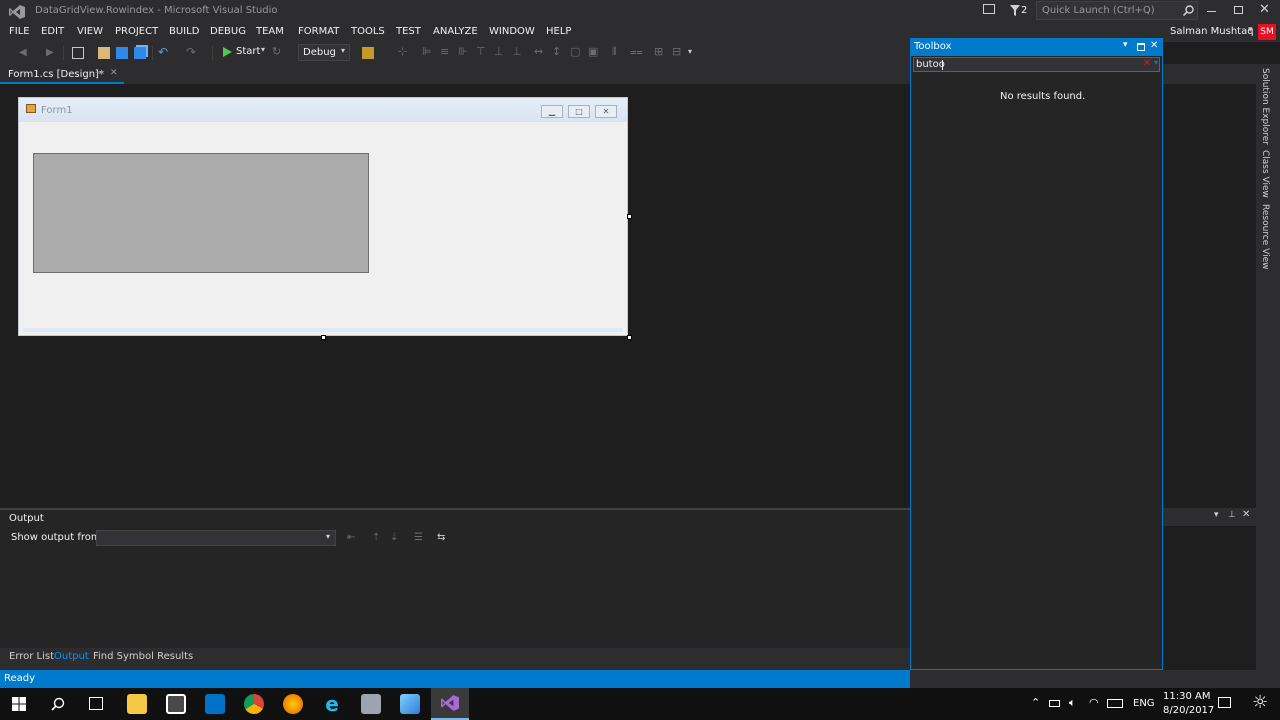  Describe the element at coordinates (78, 53) in the screenshot. I see `new-project-icon` at that location.